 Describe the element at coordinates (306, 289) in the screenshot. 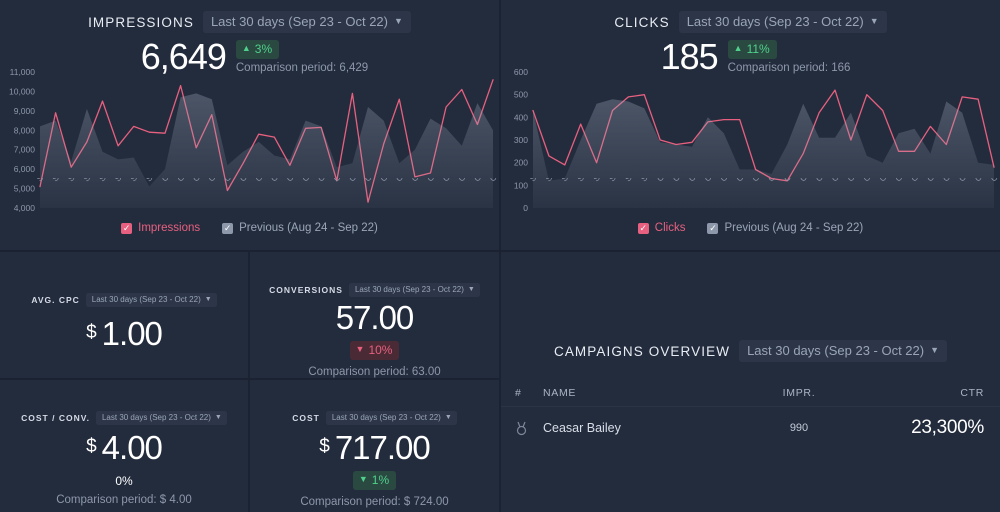

I see `conversions-title: CONVERSIONS` at that location.